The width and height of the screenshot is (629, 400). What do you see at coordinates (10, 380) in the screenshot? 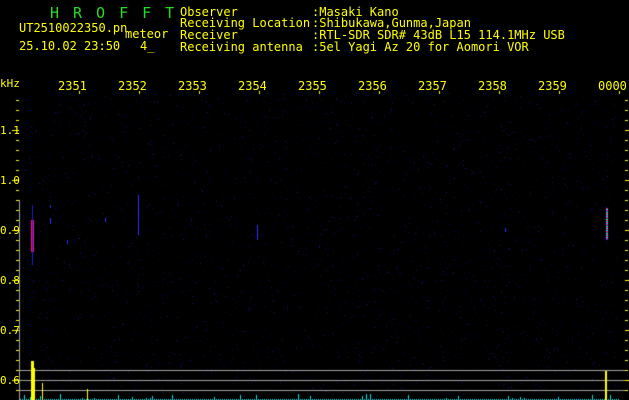
I see `freq-label: 0.6` at bounding box center [10, 380].